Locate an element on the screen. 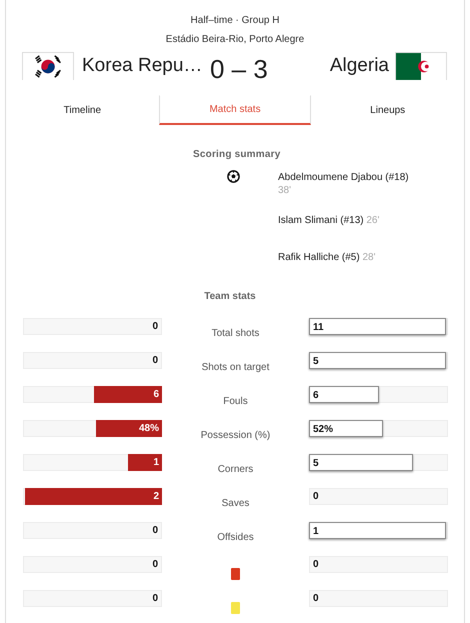  stat-label: Corners is located at coordinates (235, 469).